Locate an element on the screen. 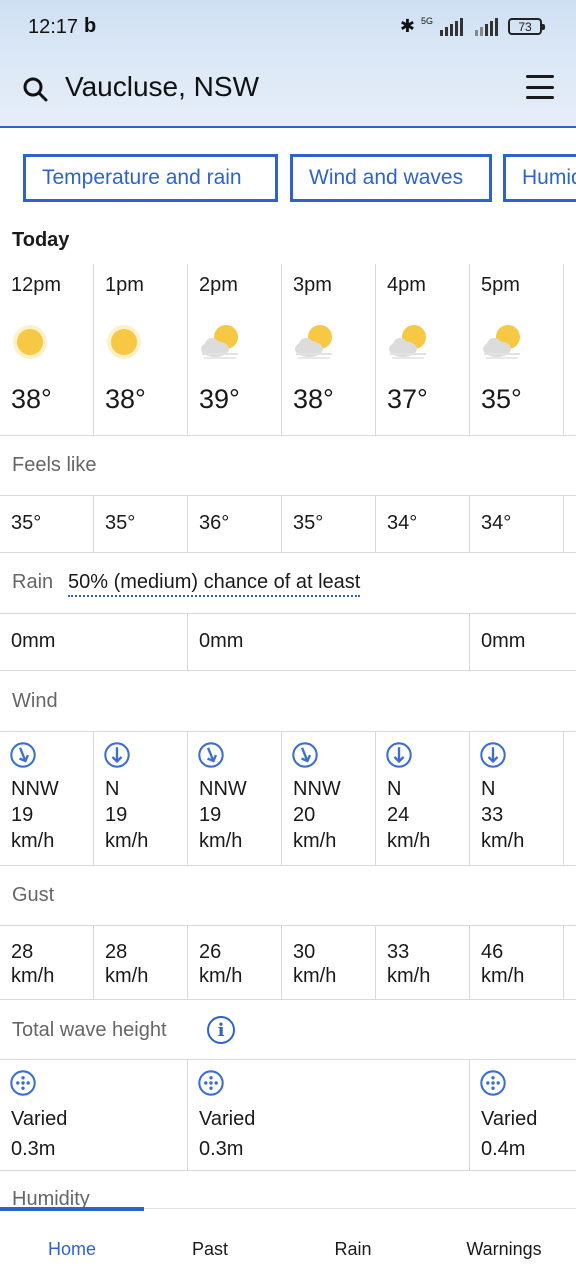 This screenshot has width=576, height=1280. tab-temperature-rain: Temperature and rain is located at coordinates (150, 178).